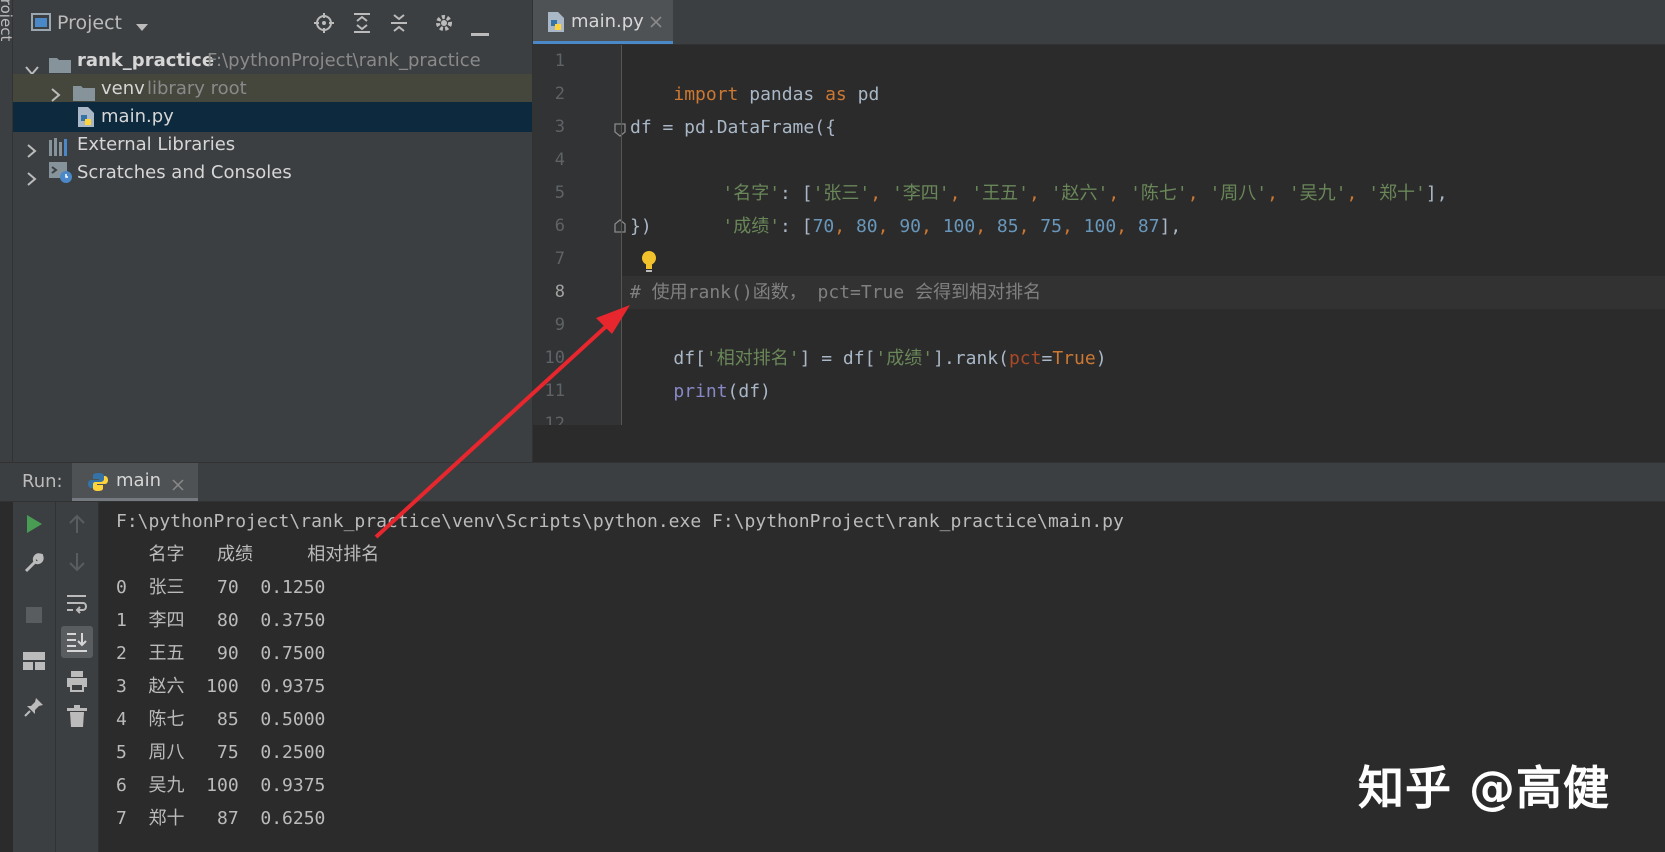  I want to click on watermark: 知乎 @高健, so click(1484, 788).